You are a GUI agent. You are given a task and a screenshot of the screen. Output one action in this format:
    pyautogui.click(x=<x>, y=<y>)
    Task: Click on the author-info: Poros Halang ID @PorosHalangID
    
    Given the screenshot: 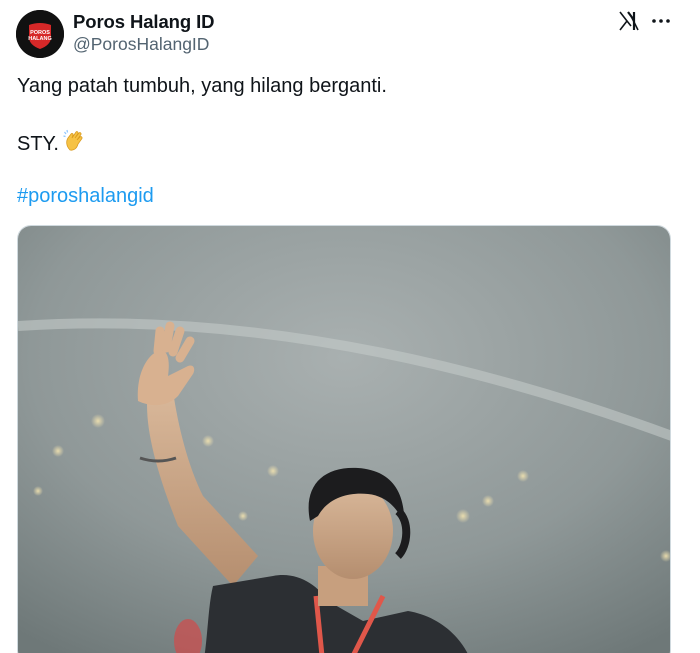 What is the action you would take?
    pyautogui.click(x=143, y=33)
    